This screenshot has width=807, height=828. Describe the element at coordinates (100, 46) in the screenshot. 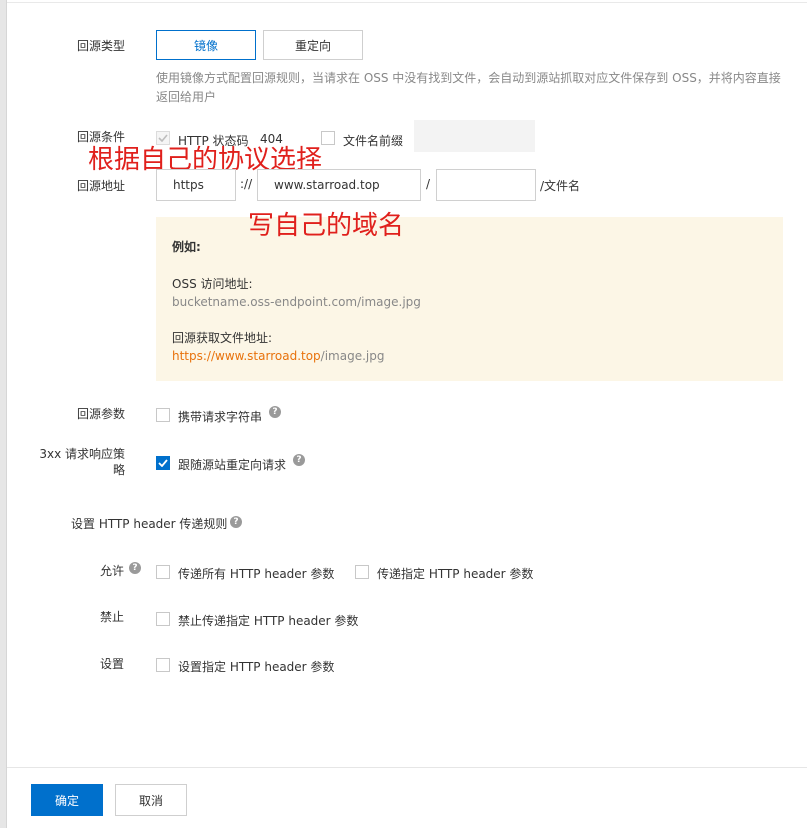

I see `source-type-label: 回源类型` at that location.